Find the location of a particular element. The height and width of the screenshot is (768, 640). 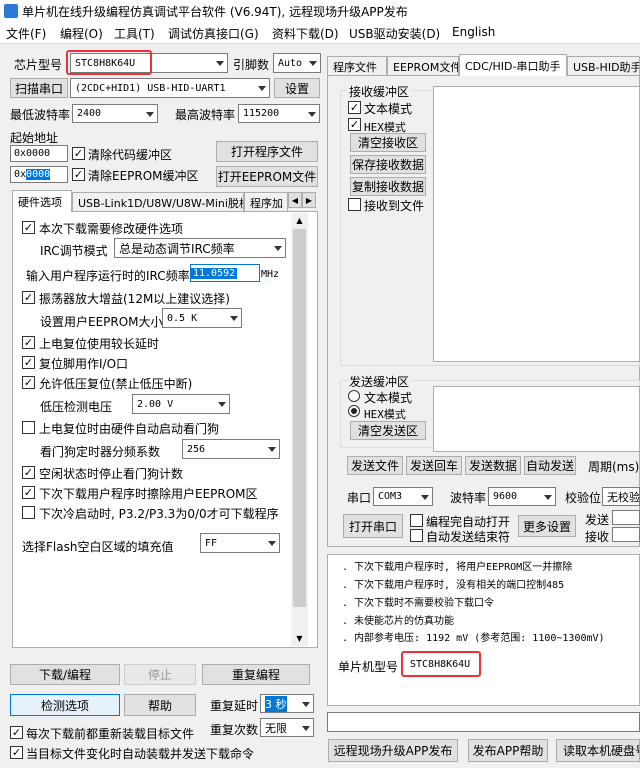

open-port-button: 打开串口 is located at coordinates (373, 526).